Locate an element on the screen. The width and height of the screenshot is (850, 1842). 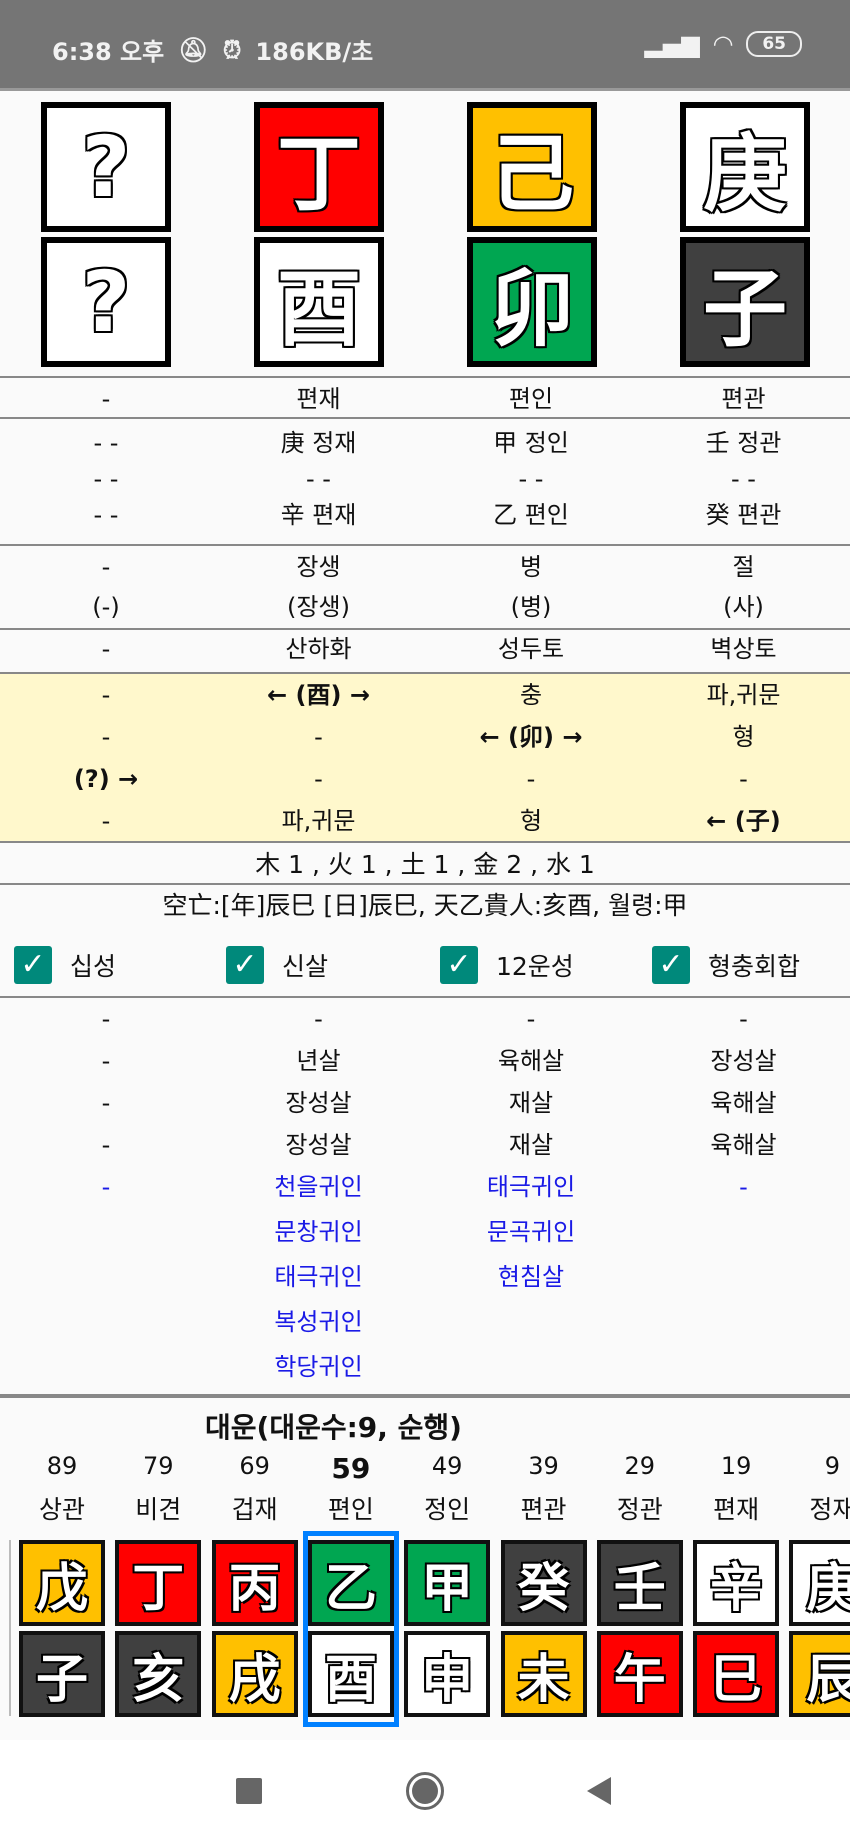
relation-cell: (?) → is located at coordinates (106, 779).